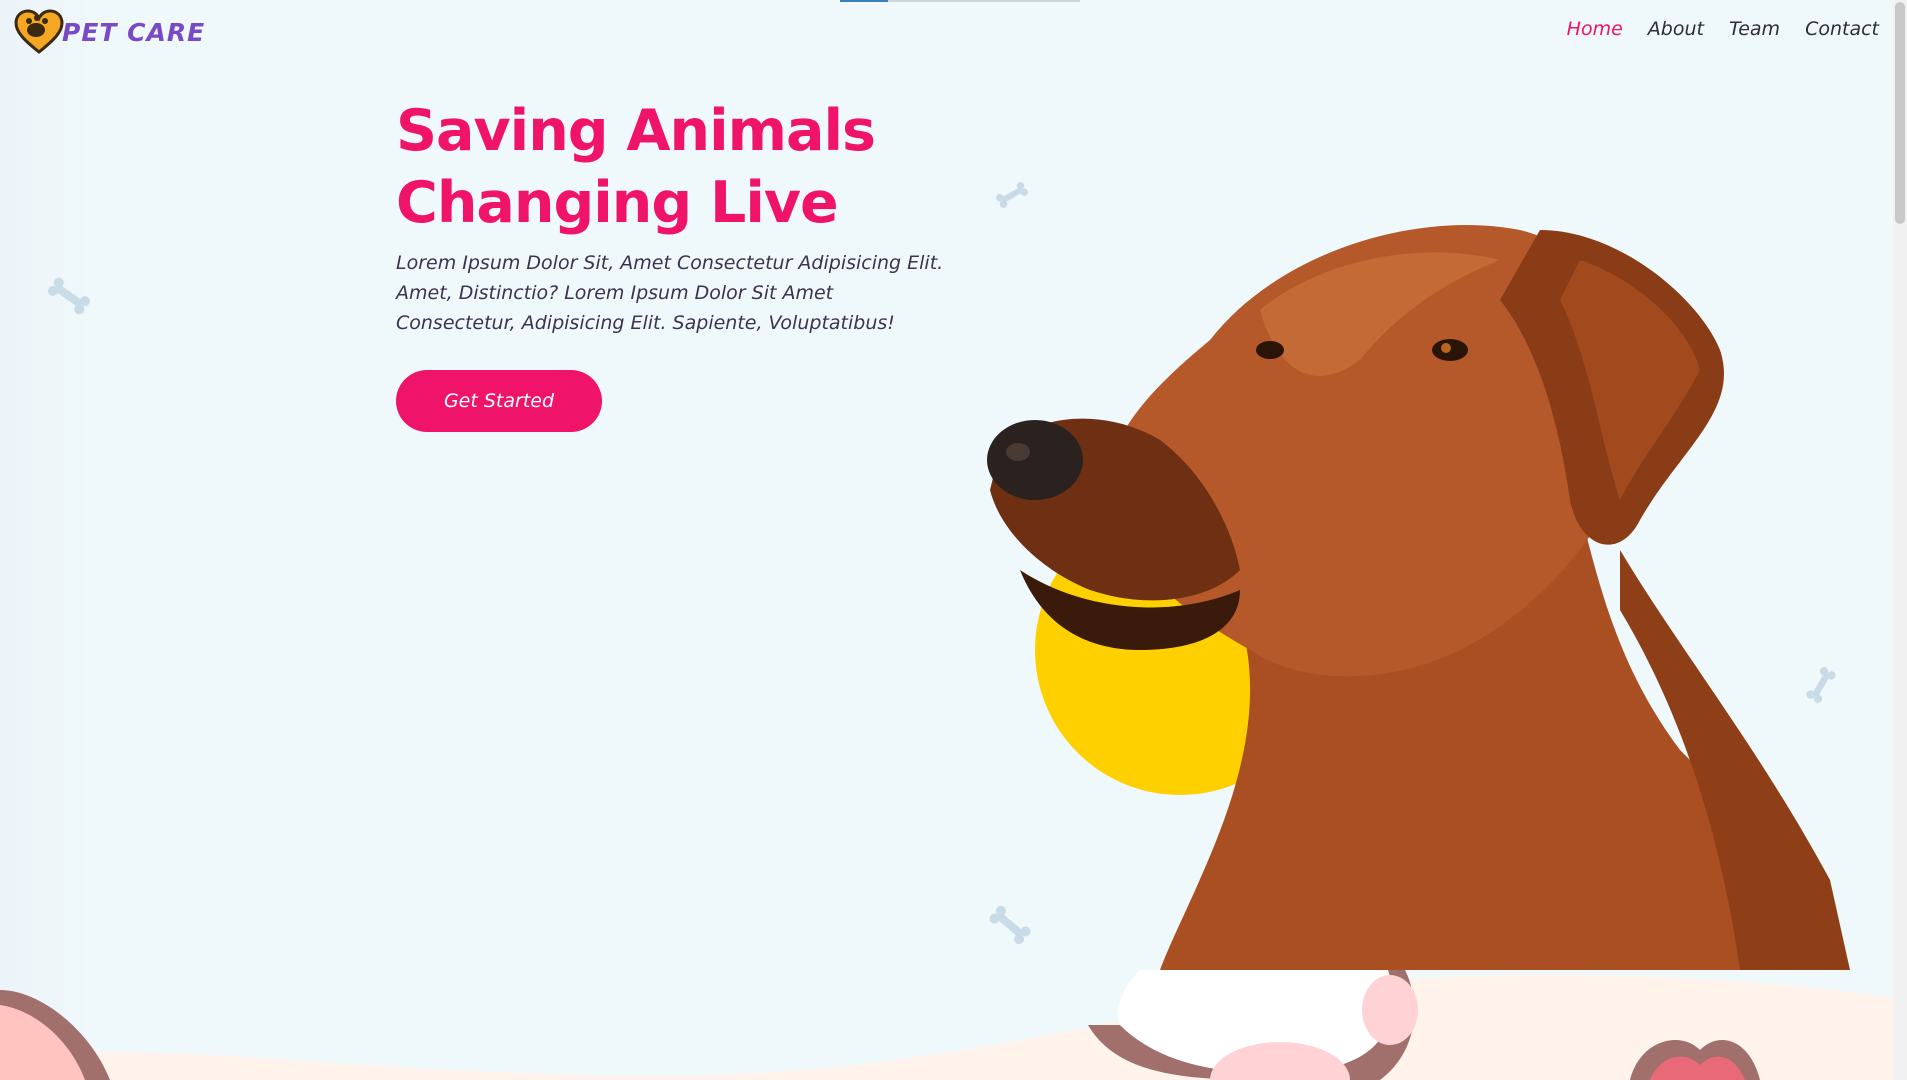 The image size is (1907, 1080). What do you see at coordinates (946, 32) in the screenshot?
I see `site-header: PET CARE Home About Team Contact` at bounding box center [946, 32].